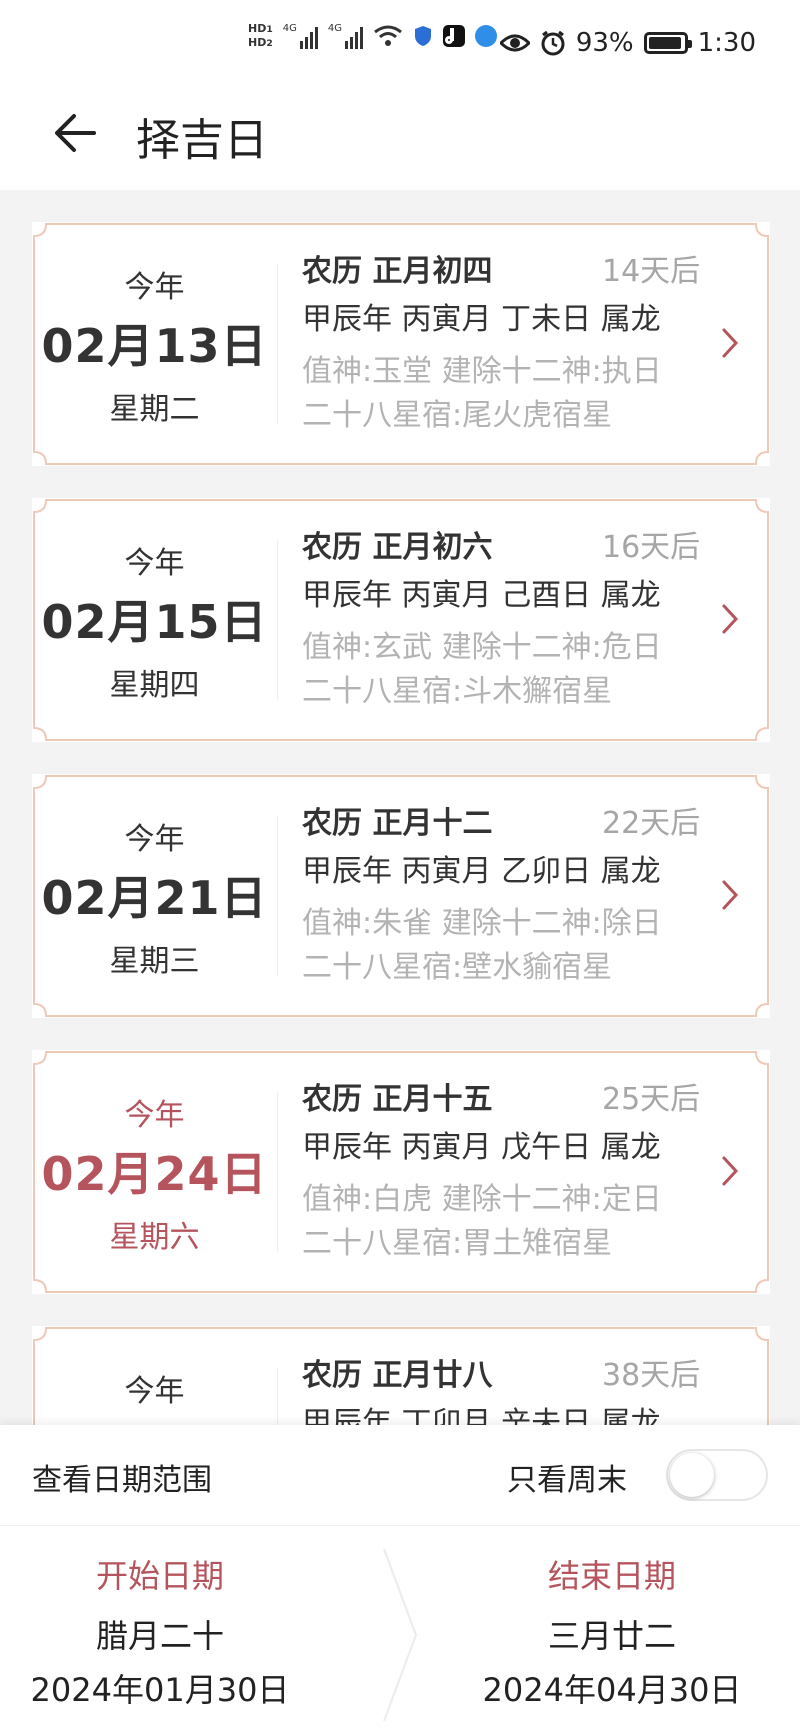 The height and width of the screenshot is (1732, 800). What do you see at coordinates (400, 140) in the screenshot?
I see `app-header: 择吉日` at bounding box center [400, 140].